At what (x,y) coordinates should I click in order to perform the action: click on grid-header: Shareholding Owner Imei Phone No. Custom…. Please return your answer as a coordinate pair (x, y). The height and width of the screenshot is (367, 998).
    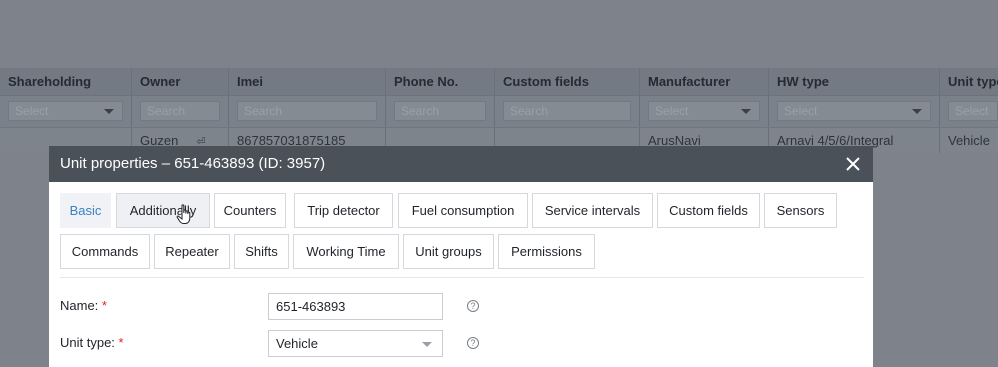
    Looking at the image, I should click on (499, 82).